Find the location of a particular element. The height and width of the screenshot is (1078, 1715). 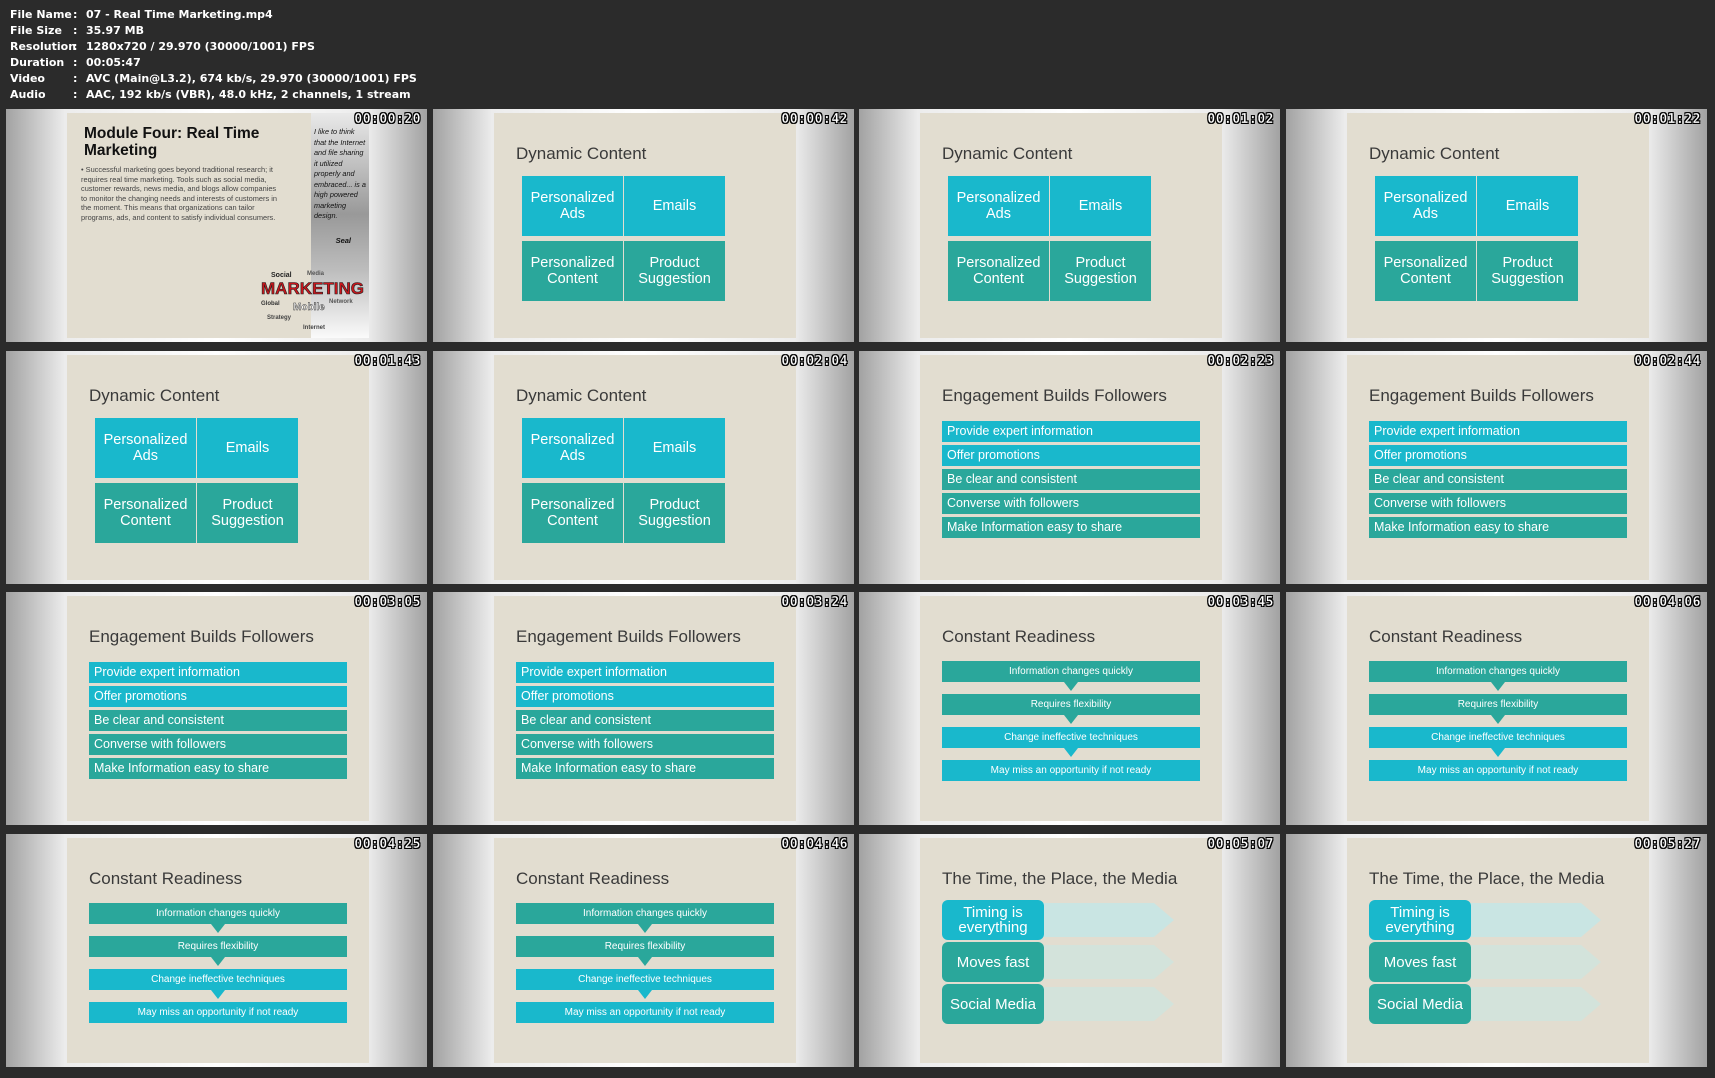

timestamp-label: 00:02:44 is located at coordinates (1667, 361).